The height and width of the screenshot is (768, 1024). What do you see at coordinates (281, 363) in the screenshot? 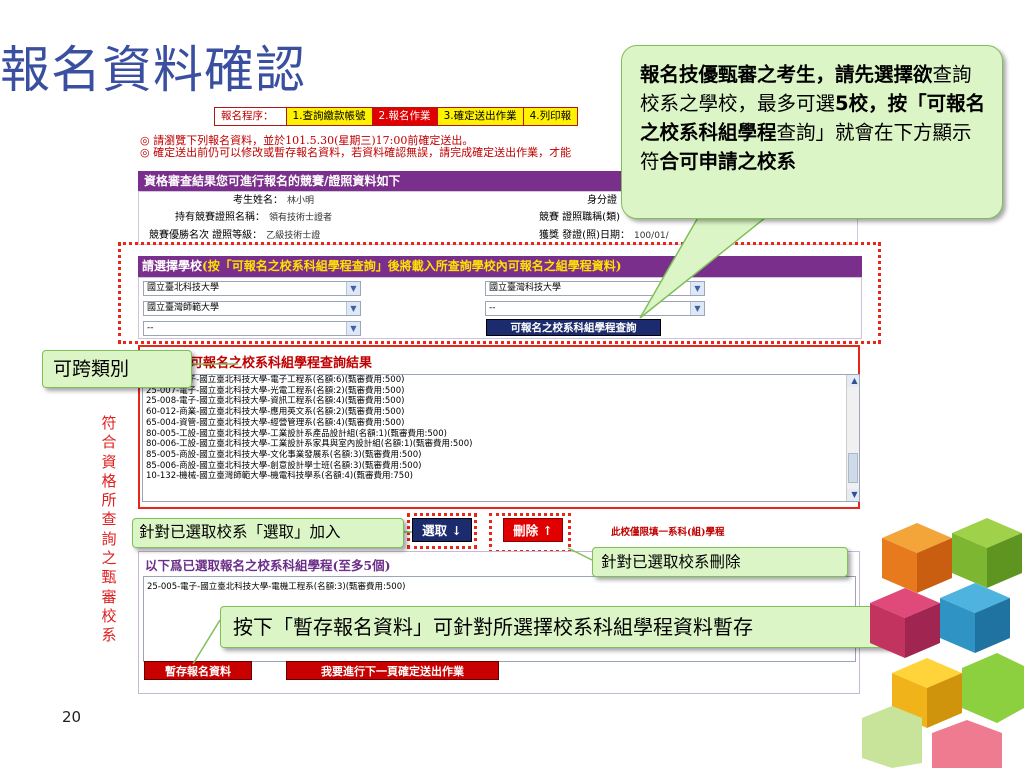
I see `results-heading: 可報名之校系科組學程查詢結果` at bounding box center [281, 363].